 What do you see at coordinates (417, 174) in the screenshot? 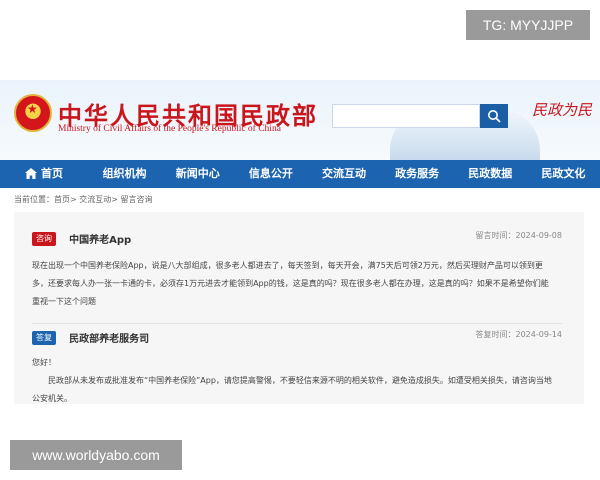
I see `nav-item-services: 政务服务` at bounding box center [417, 174].